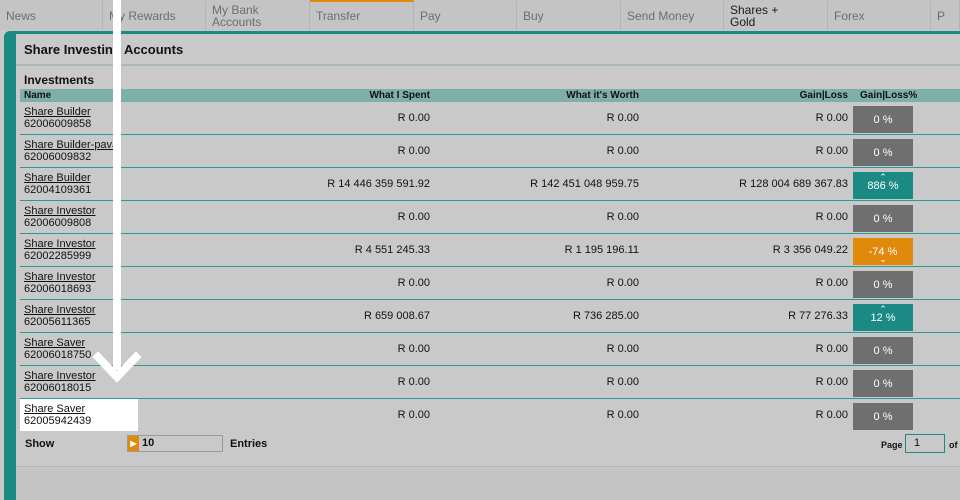 The image size is (960, 500). Describe the element at coordinates (148, 443) in the screenshot. I see `entries-value: 10` at that location.